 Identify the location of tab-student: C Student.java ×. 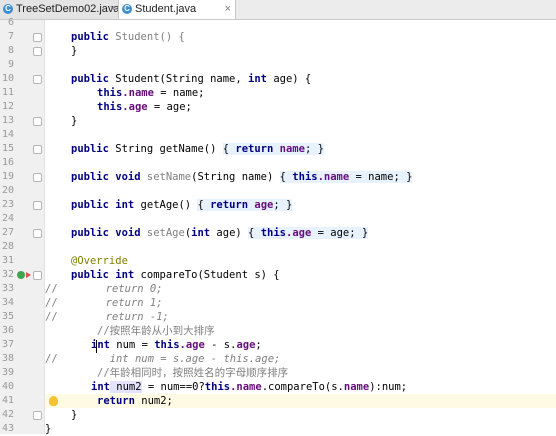
(177, 9).